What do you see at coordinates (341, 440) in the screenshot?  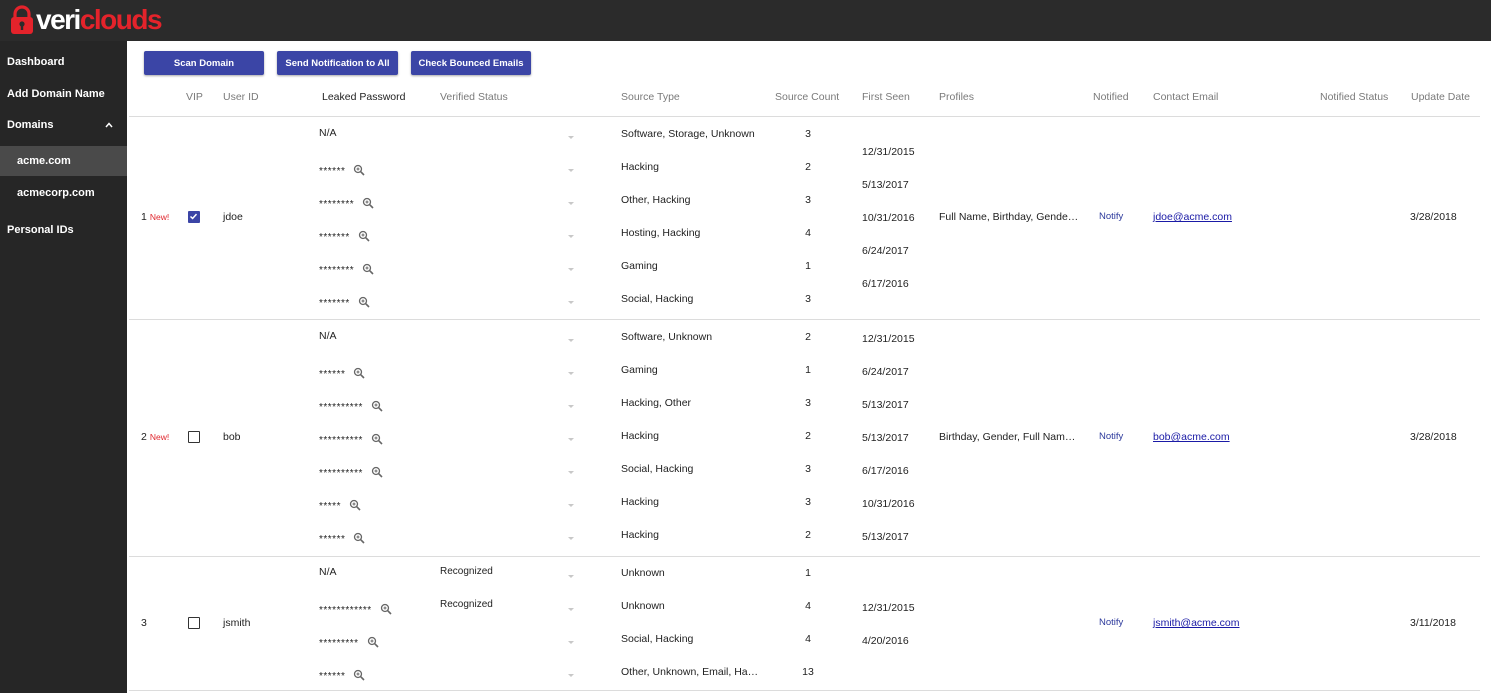 I see `password-value: **********` at bounding box center [341, 440].